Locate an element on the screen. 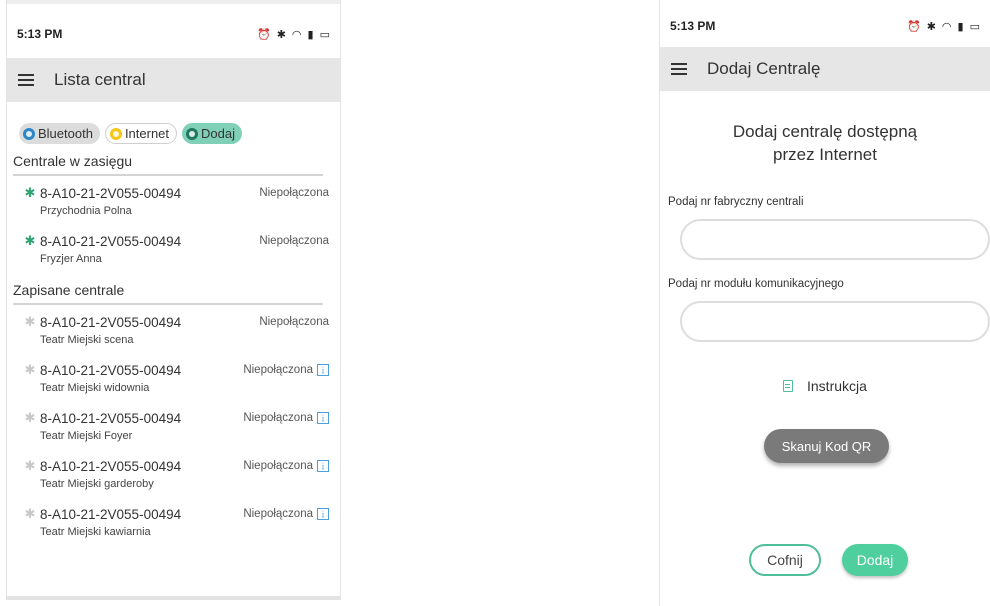 This screenshot has height=606, width=990. chip-label: Bluetooth is located at coordinates (65, 133).